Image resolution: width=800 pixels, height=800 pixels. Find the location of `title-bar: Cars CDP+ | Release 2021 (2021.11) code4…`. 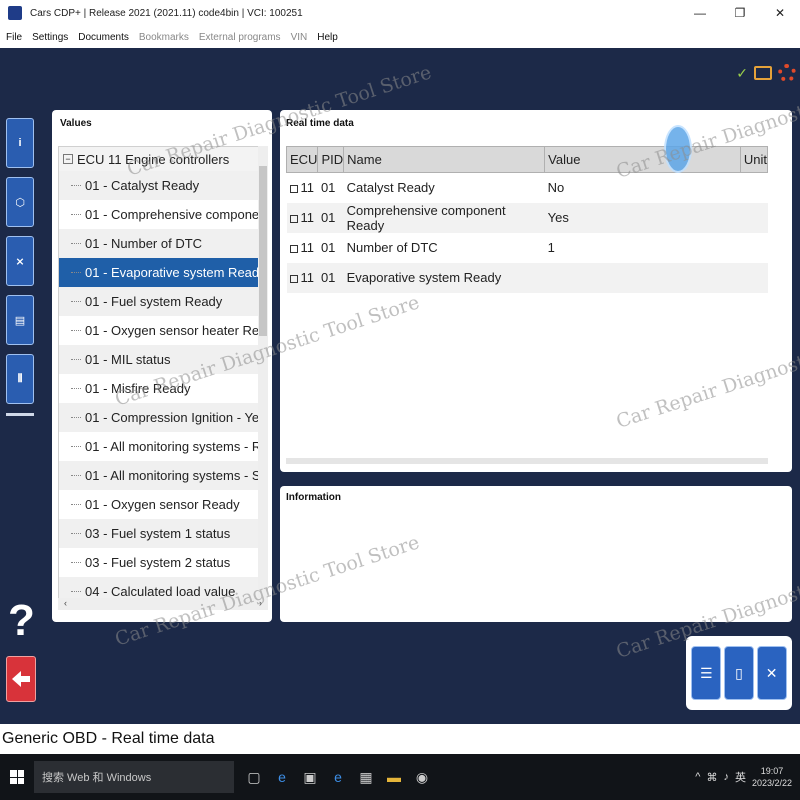

title-bar: Cars CDP+ | Release 2021 (2021.11) code4… is located at coordinates (400, 13).